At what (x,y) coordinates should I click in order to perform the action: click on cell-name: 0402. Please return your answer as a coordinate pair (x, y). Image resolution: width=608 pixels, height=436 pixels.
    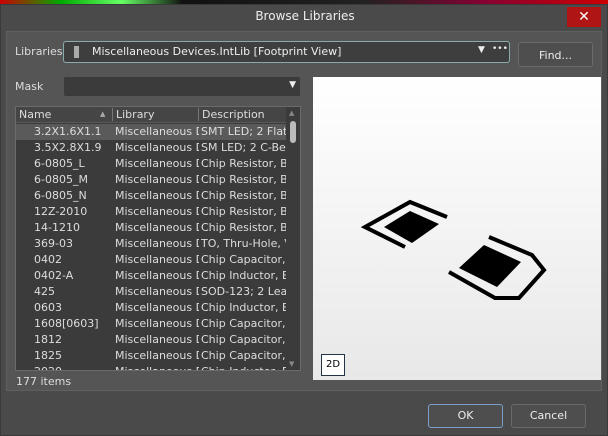
    Looking at the image, I should click on (48, 259).